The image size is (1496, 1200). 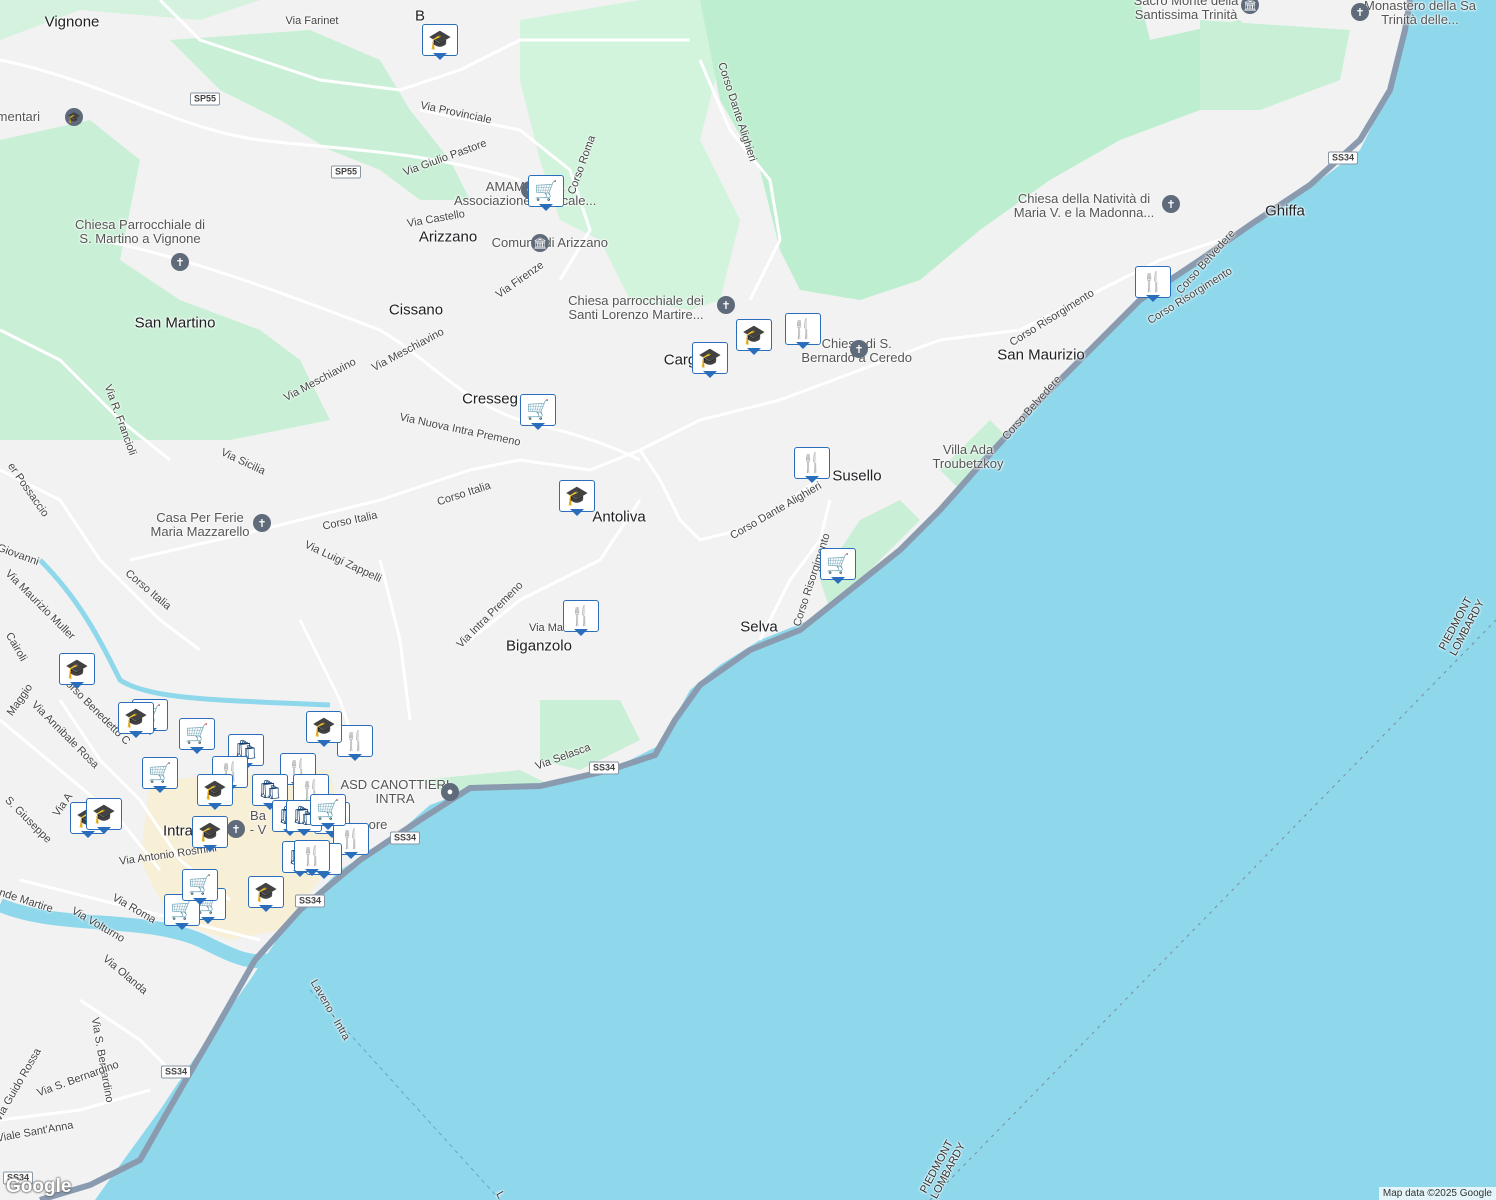 What do you see at coordinates (416, 310) in the screenshot?
I see `place-label: Cissano` at bounding box center [416, 310].